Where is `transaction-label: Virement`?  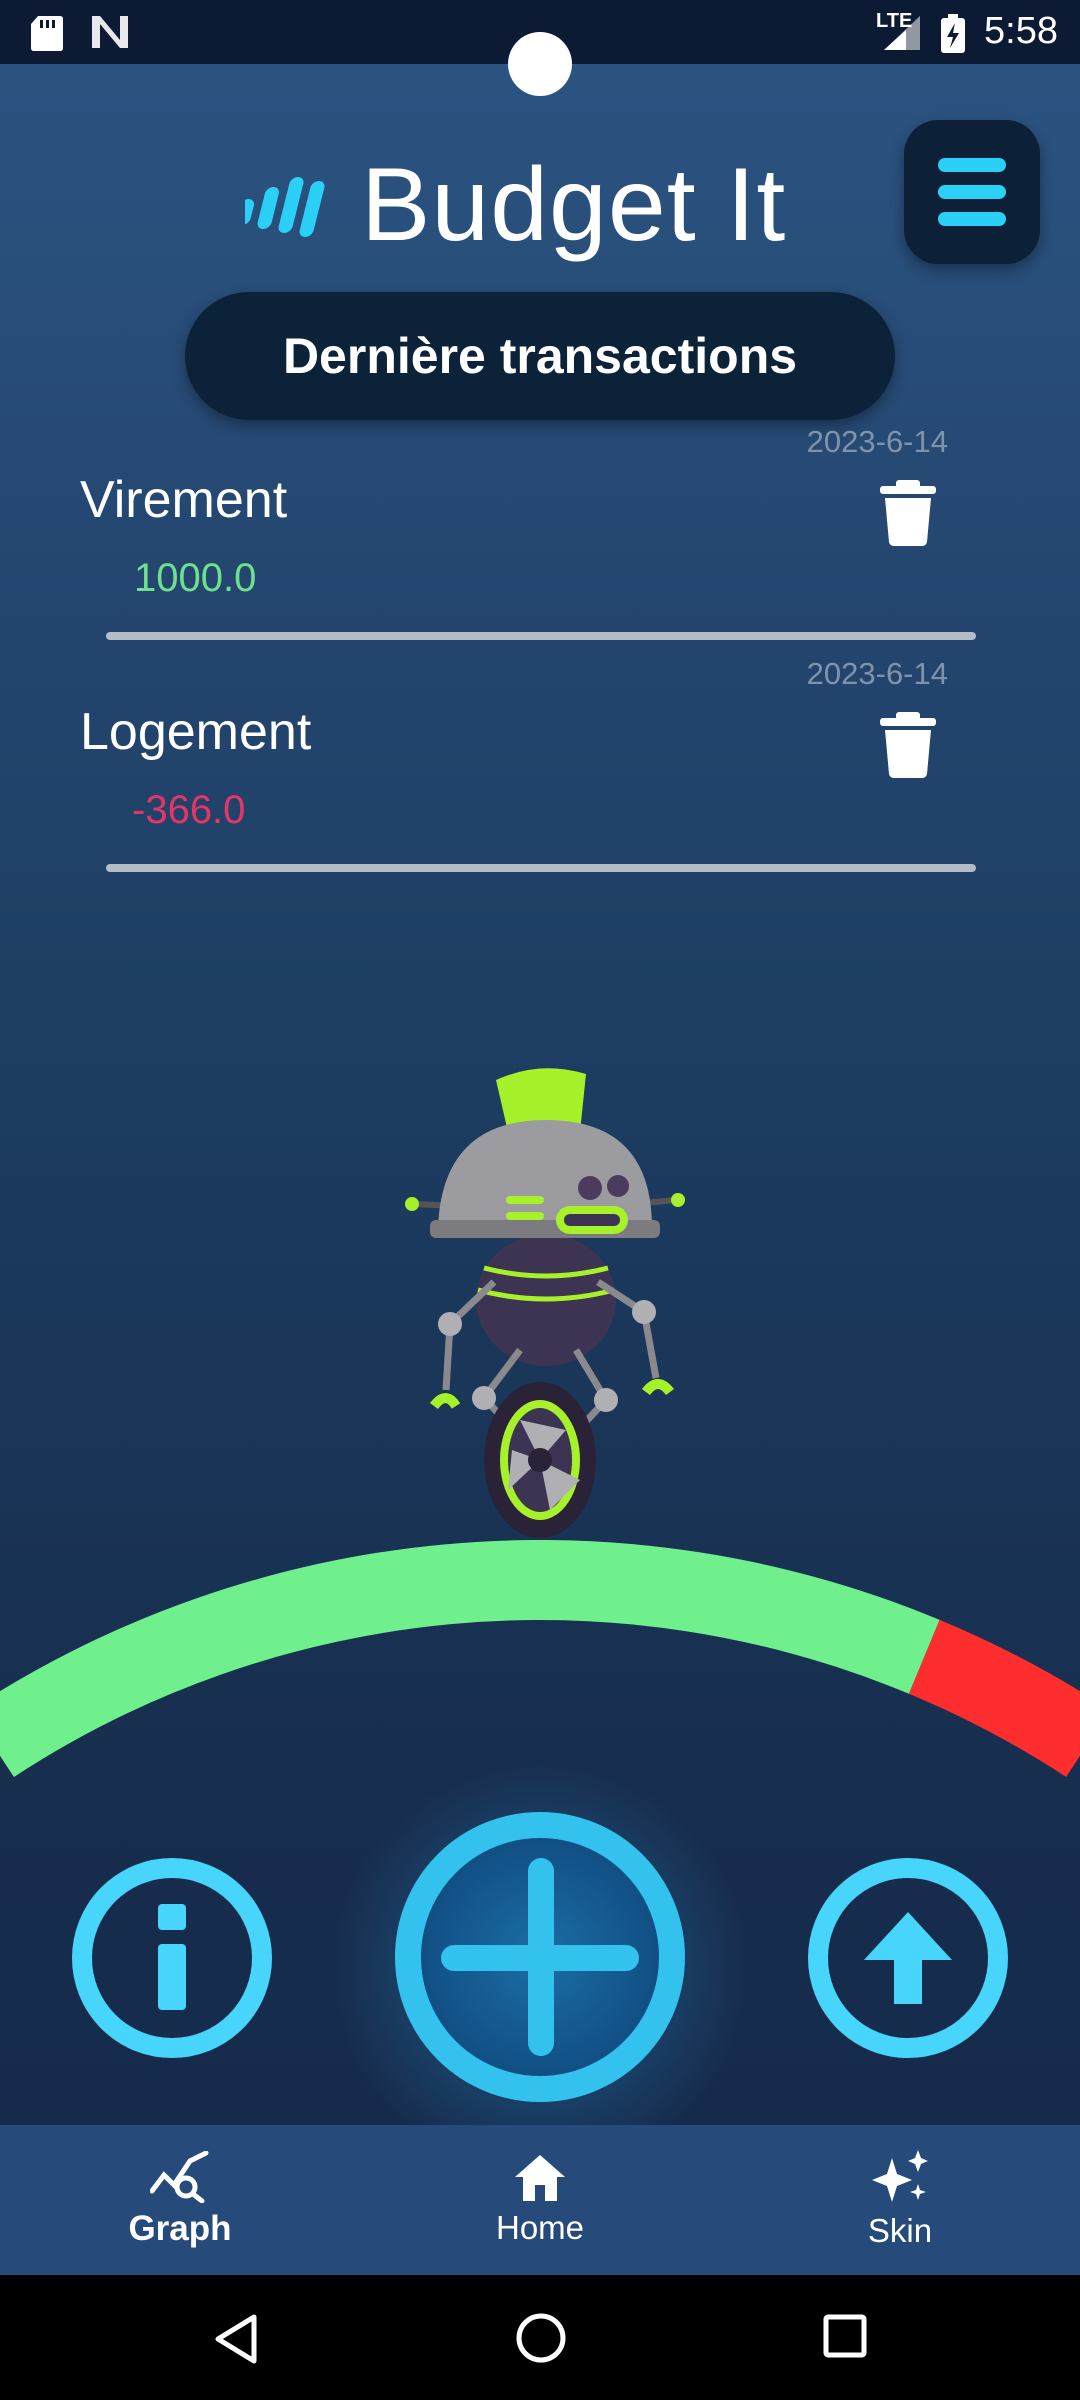
transaction-label: Virement is located at coordinates (184, 500).